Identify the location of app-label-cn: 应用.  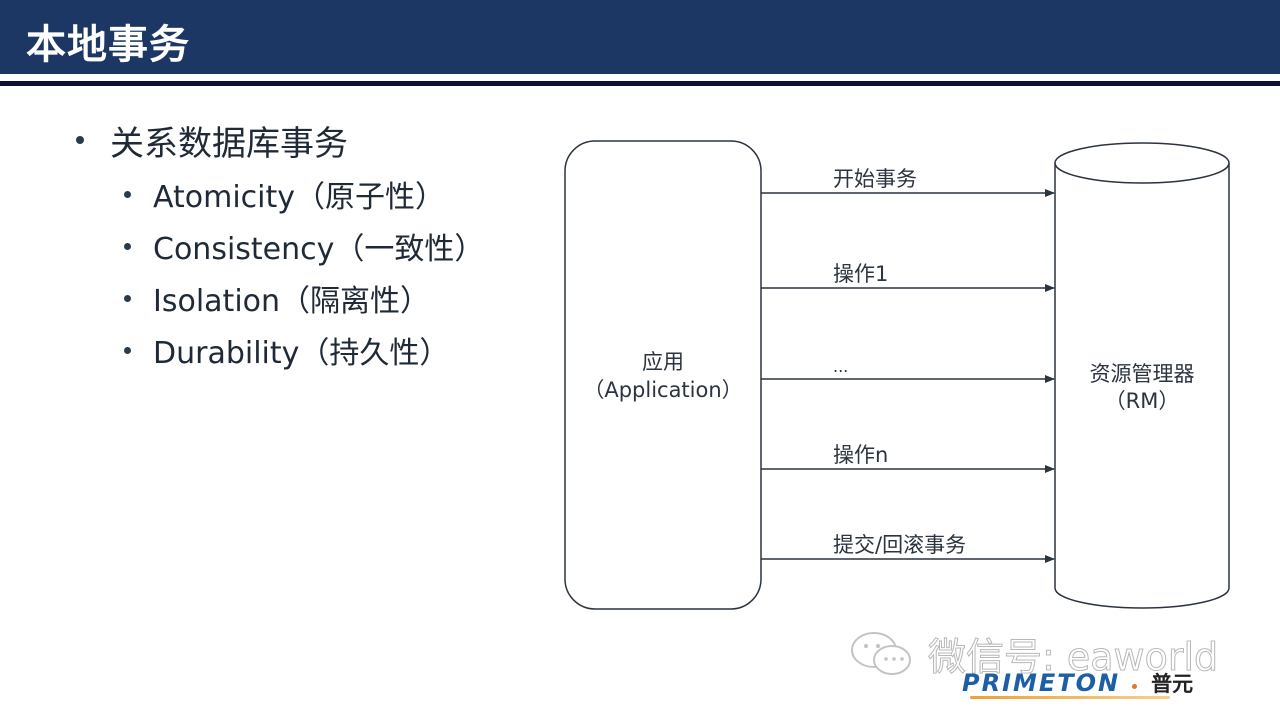
(663, 362).